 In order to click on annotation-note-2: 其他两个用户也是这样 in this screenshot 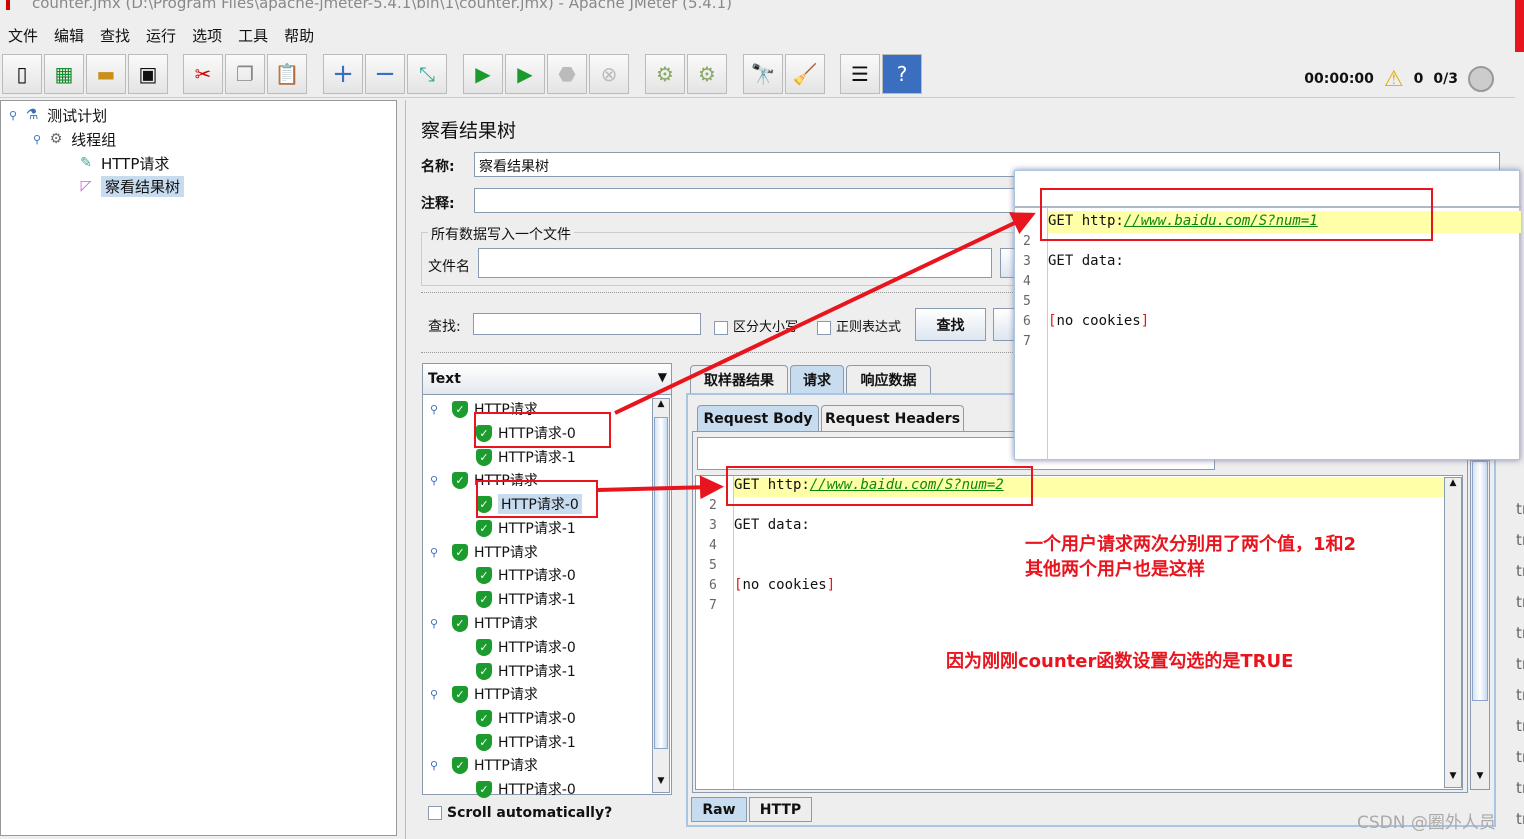, I will do `click(1115, 569)`.